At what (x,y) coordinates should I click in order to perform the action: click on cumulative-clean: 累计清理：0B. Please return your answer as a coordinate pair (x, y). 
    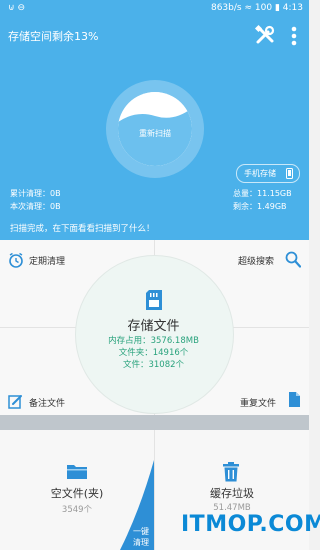
    Looking at the image, I should click on (35, 193).